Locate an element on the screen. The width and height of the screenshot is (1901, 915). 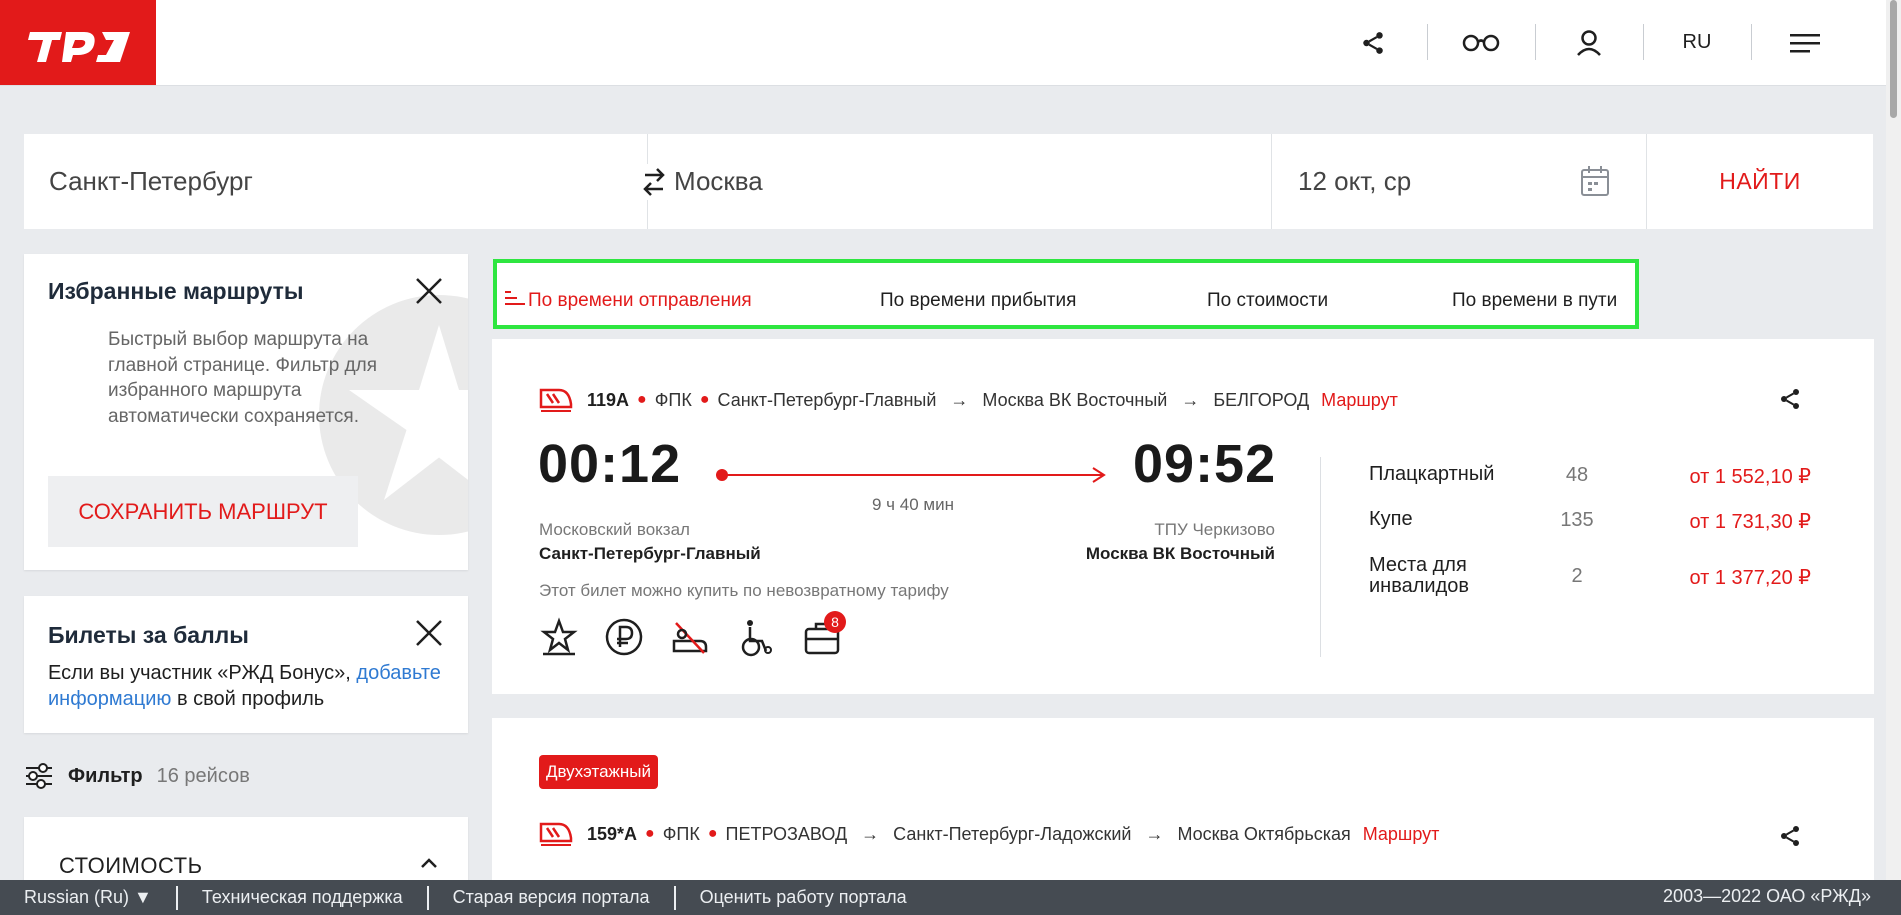
share-button is located at coordinates (1373, 42).